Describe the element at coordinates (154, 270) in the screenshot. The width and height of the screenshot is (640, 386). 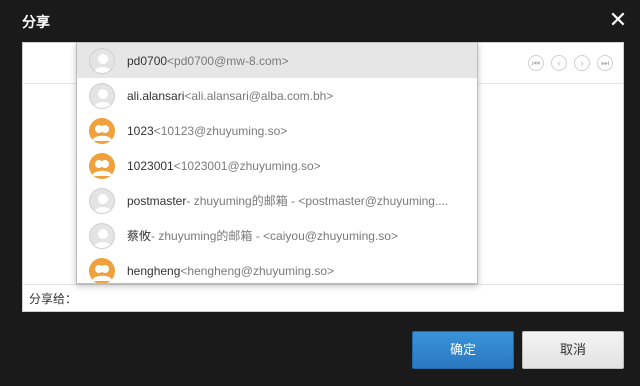
I see `contact-name: hengheng` at that location.